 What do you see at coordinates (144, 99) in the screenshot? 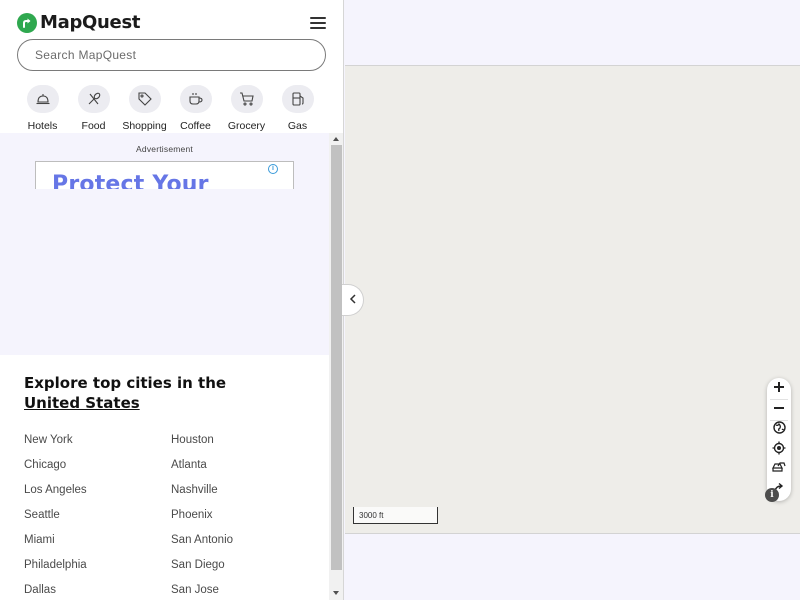
I see `tag-icon` at bounding box center [144, 99].